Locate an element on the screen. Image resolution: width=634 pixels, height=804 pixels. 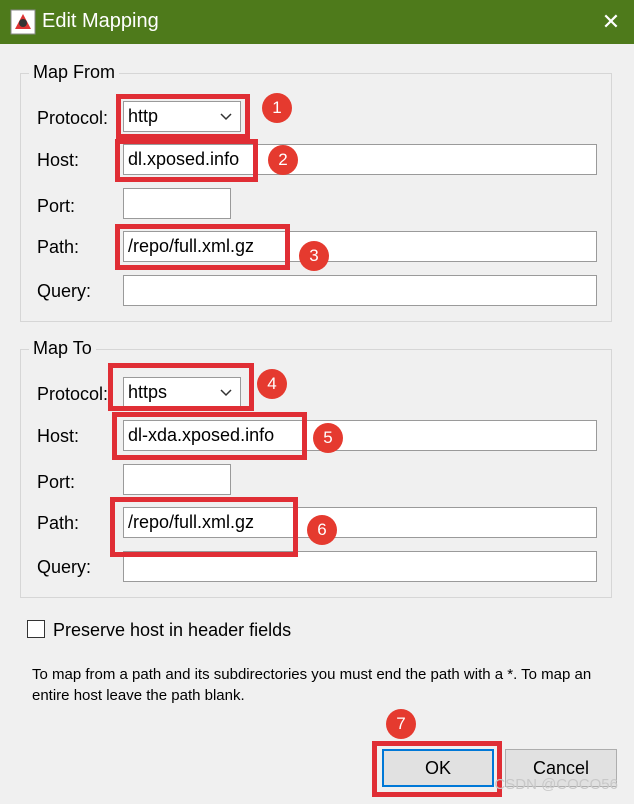
from-host-label: Host: is located at coordinates (58, 160).